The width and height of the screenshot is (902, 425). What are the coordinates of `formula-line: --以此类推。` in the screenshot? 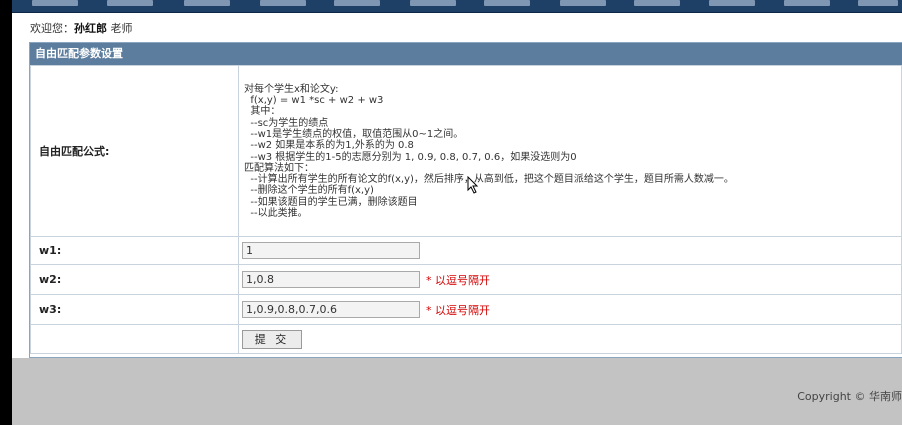 It's located at (276, 213).